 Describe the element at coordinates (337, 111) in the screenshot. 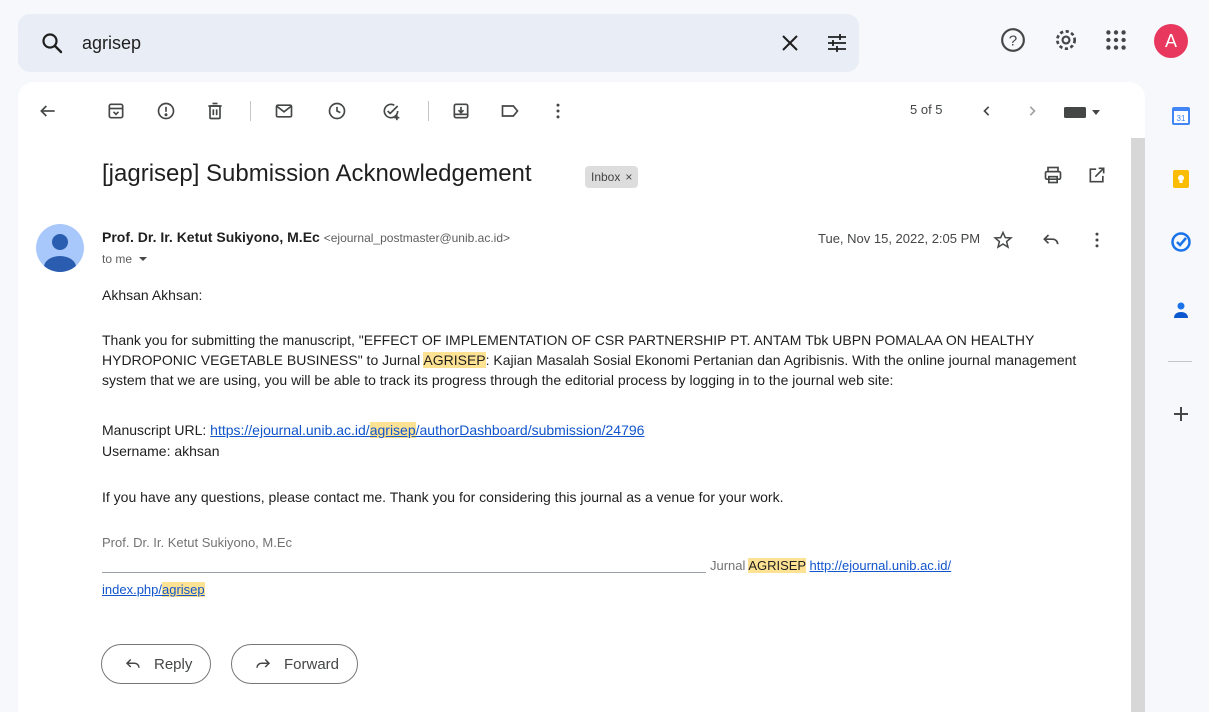

I see `snooze-clock-icon` at that location.